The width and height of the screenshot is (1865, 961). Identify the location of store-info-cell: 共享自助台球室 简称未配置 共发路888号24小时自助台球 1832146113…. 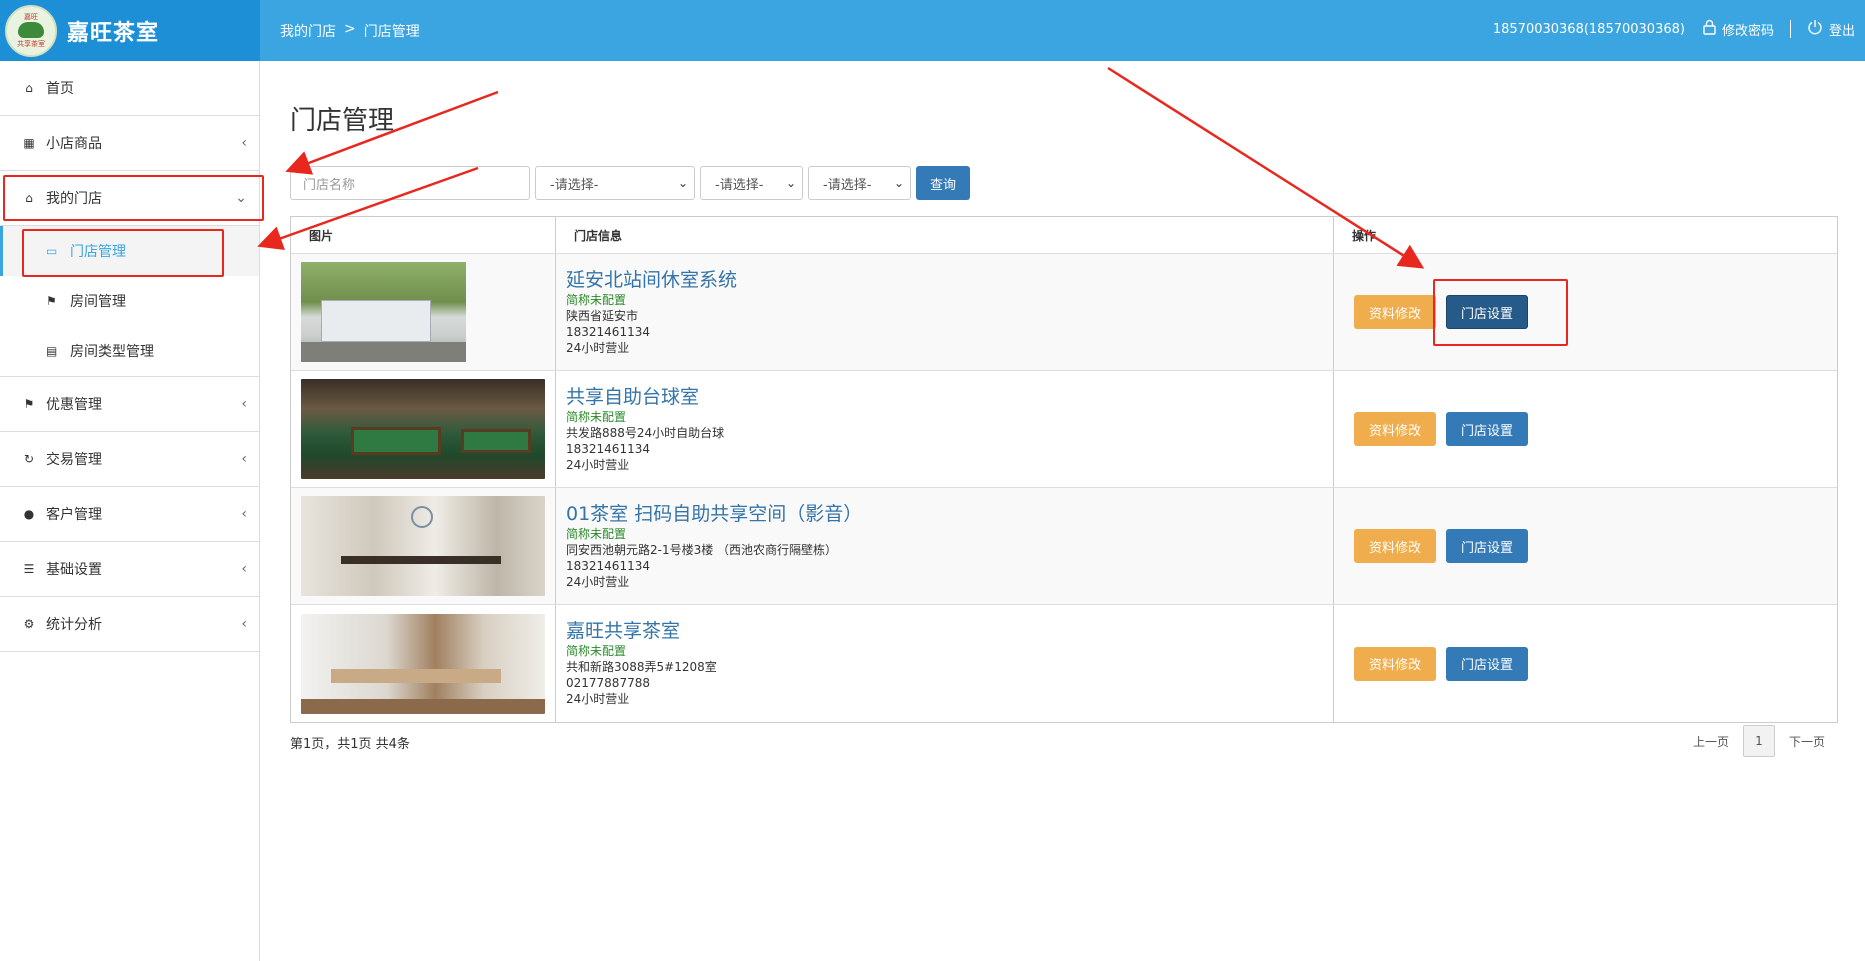
(945, 429).